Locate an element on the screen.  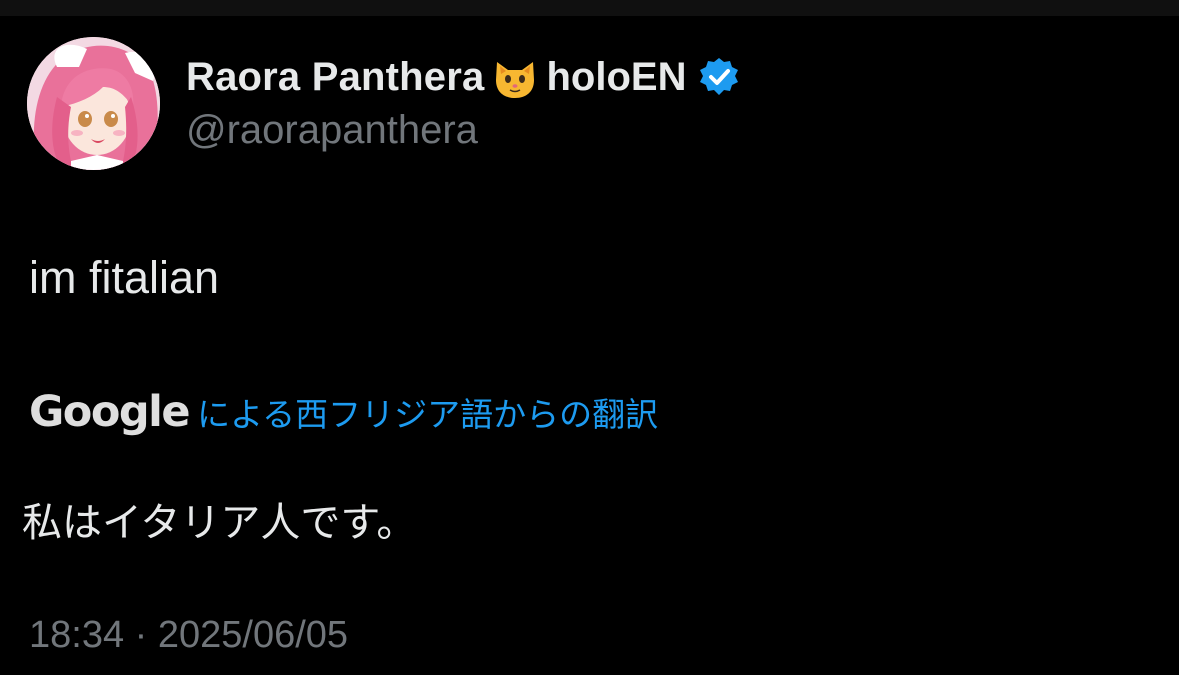
author-tag: holoEN is located at coordinates (616, 77).